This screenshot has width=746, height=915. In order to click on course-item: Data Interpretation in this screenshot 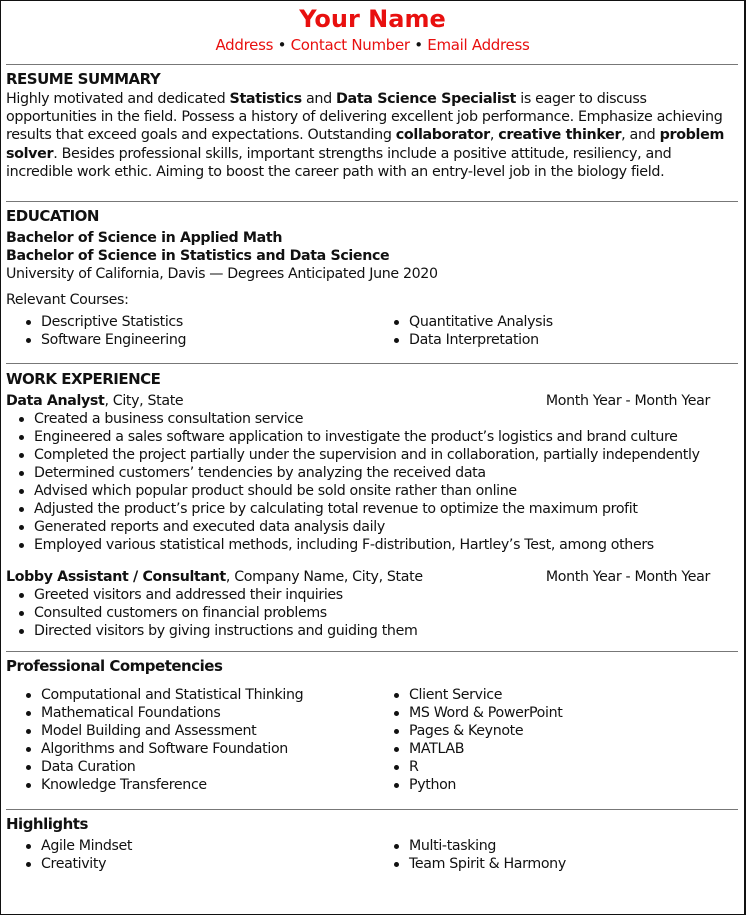, I will do `click(472, 340)`.